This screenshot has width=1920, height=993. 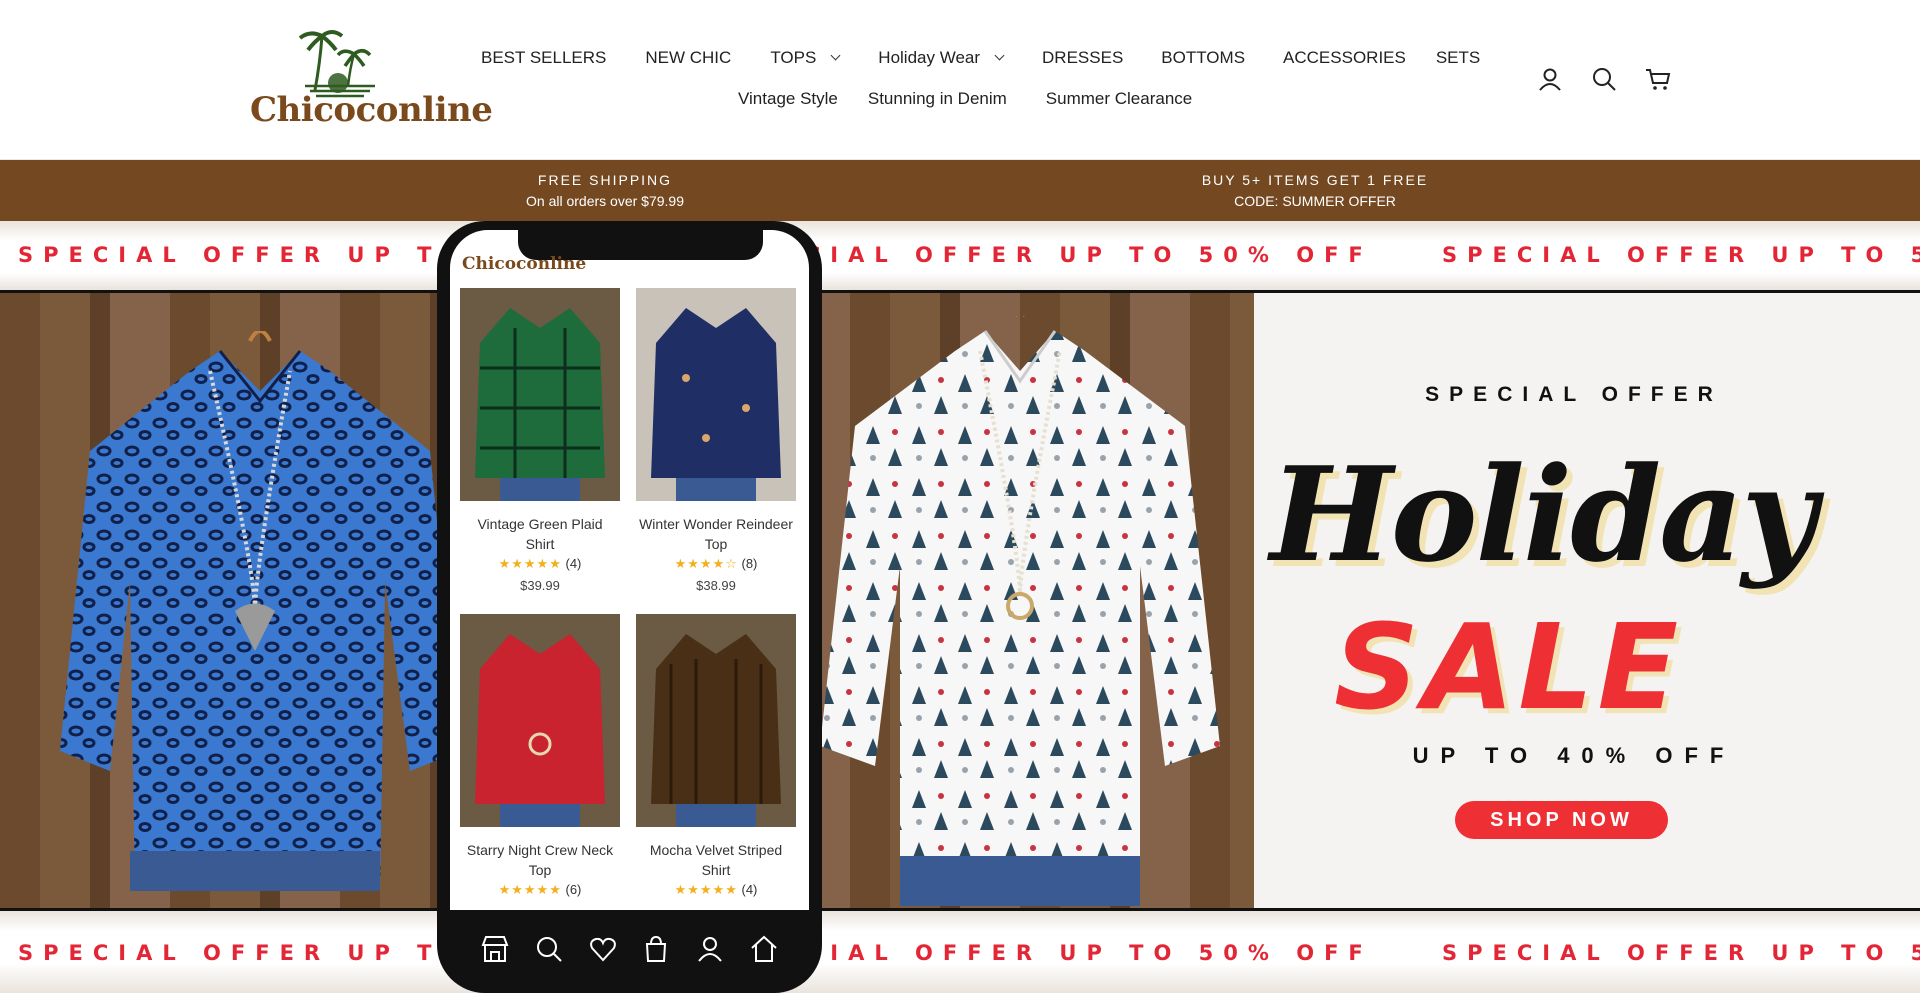 I want to click on nav-holiday-wear: Holiday Wear, so click(x=941, y=58).